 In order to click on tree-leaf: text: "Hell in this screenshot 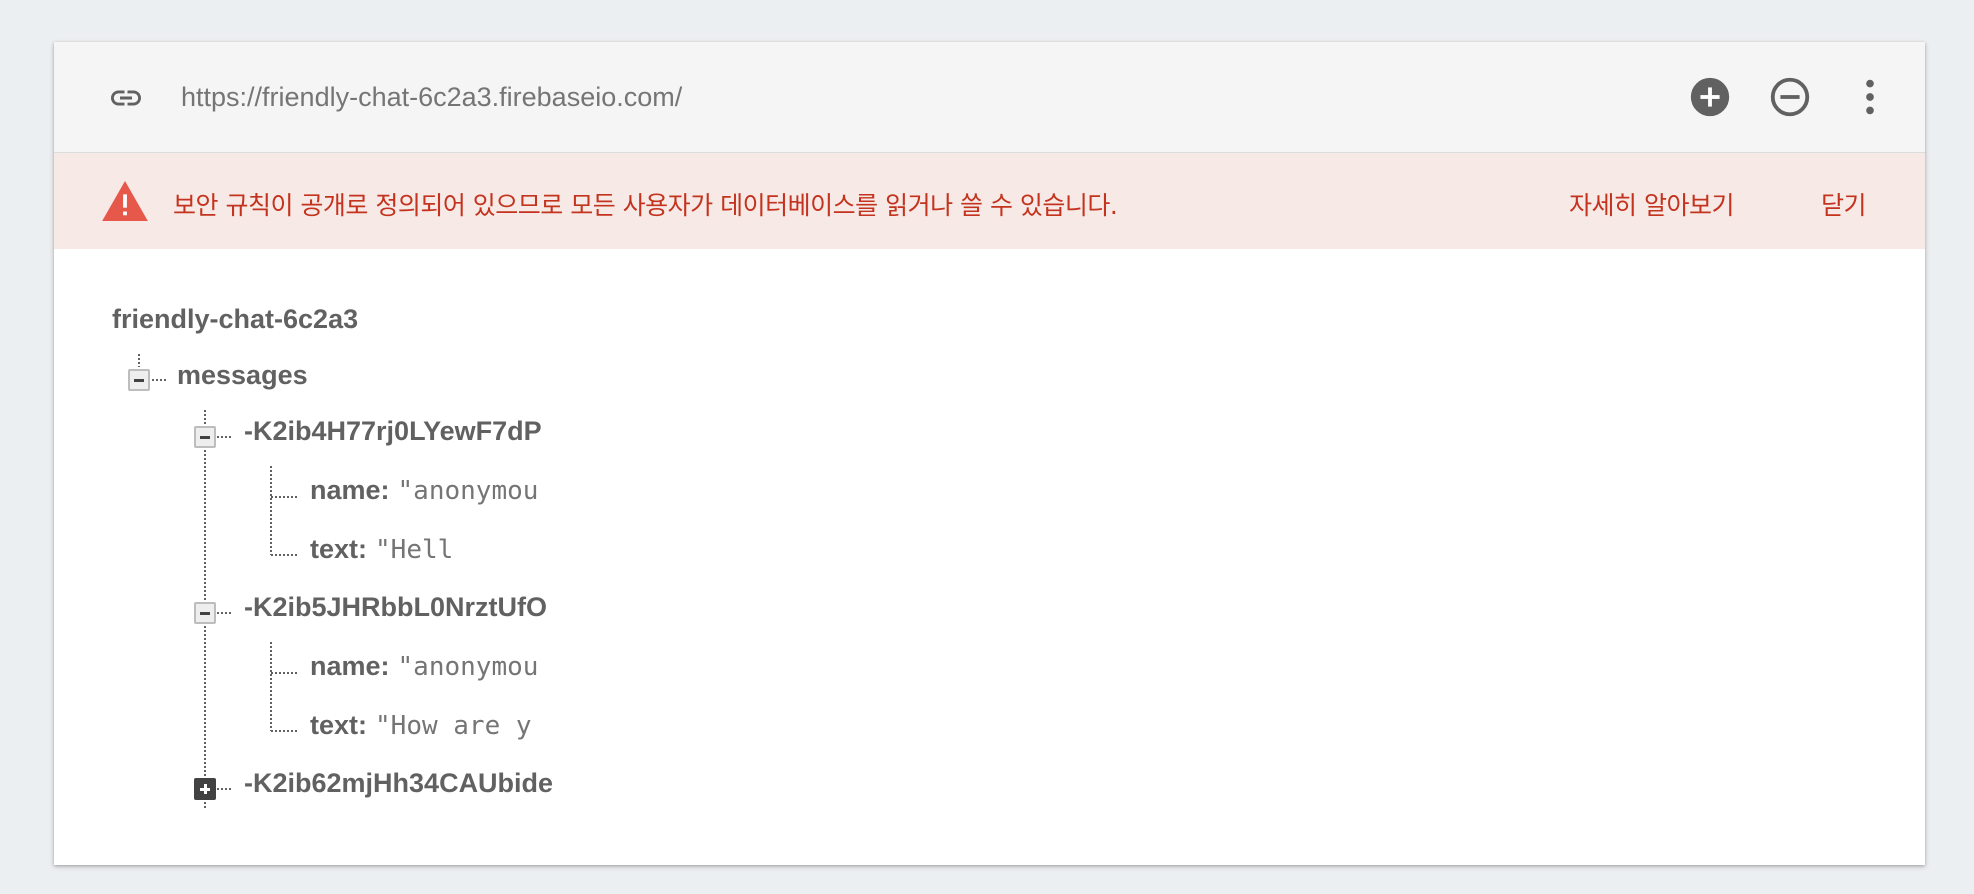, I will do `click(381, 549)`.